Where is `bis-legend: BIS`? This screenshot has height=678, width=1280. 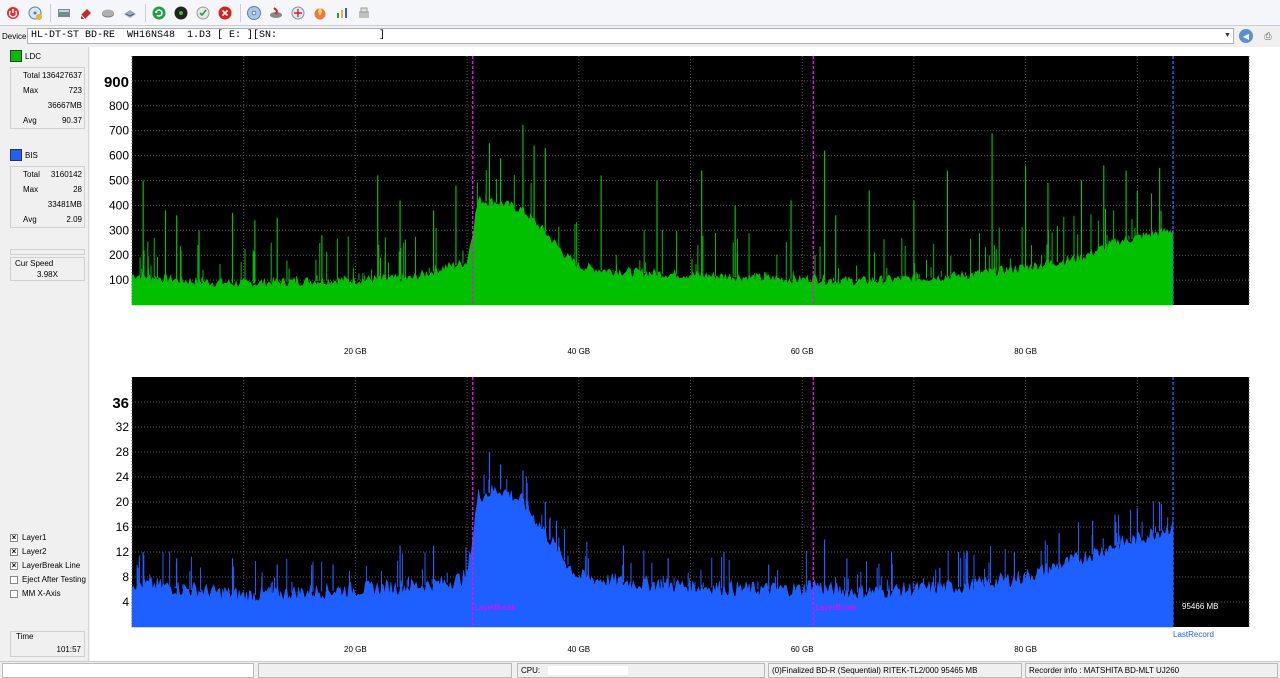 bis-legend: BIS is located at coordinates (24, 155).